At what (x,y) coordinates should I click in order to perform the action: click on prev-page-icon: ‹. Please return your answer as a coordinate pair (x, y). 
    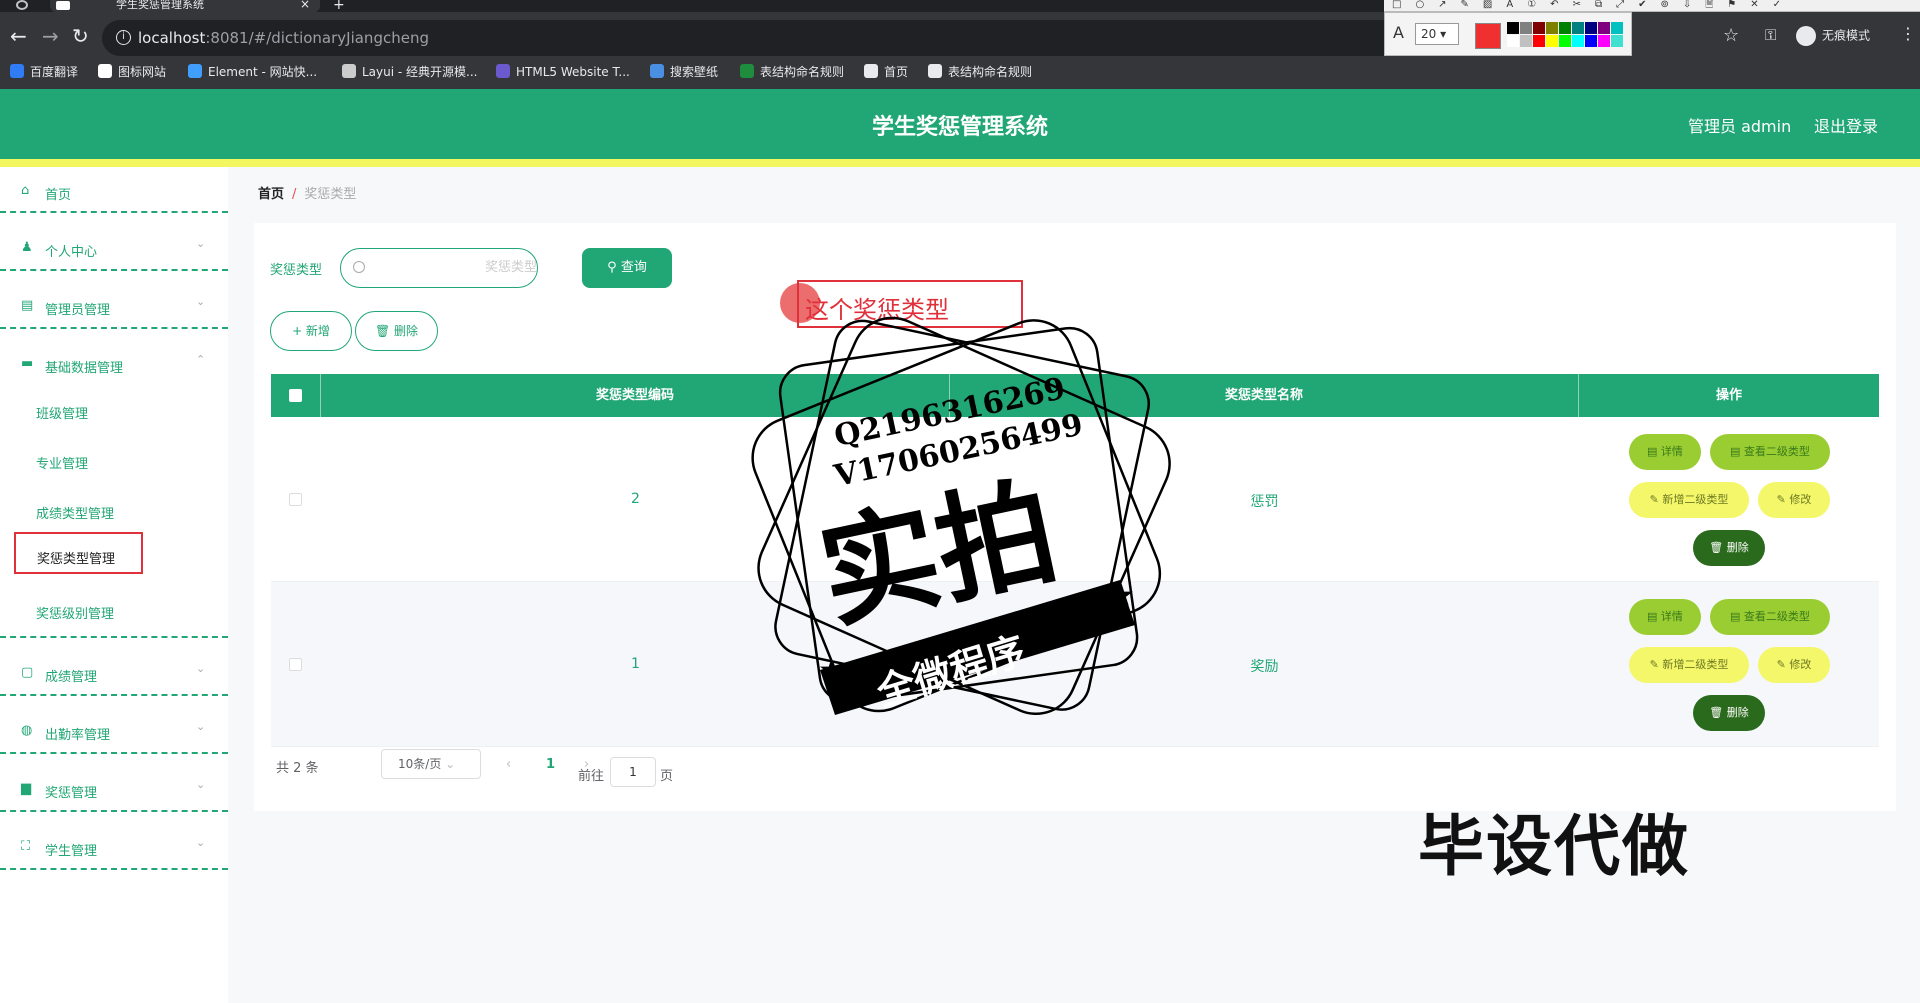
    Looking at the image, I should click on (508, 764).